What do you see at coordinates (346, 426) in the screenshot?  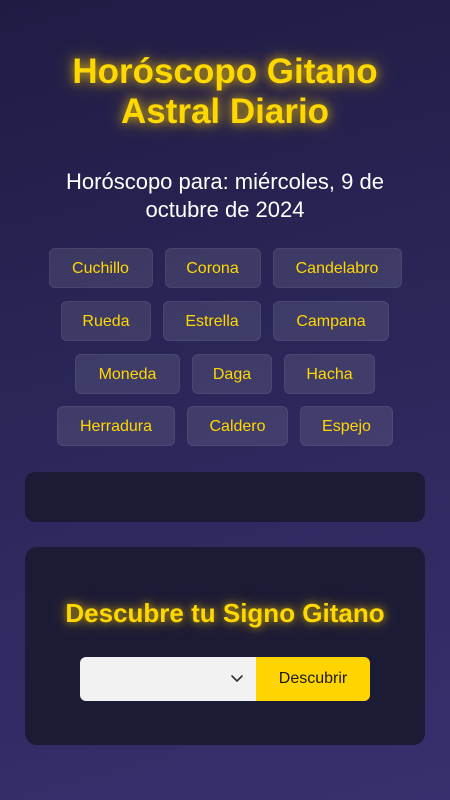 I see `sign-button-espejo: Espejo` at bounding box center [346, 426].